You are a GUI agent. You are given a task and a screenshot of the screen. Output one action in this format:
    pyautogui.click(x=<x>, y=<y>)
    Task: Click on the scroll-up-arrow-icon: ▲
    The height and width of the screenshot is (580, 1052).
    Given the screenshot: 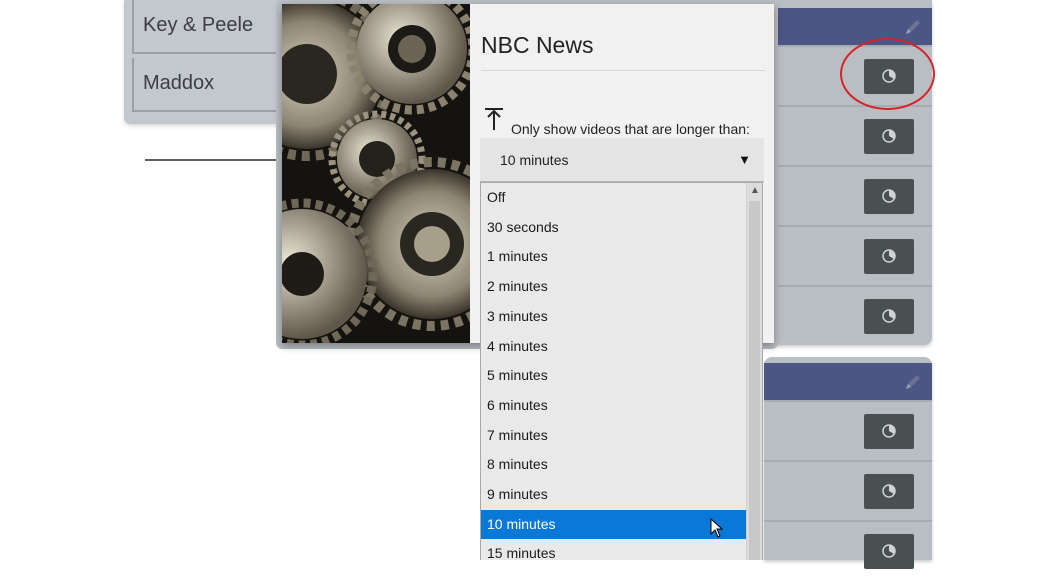 What is the action you would take?
    pyautogui.click(x=755, y=190)
    